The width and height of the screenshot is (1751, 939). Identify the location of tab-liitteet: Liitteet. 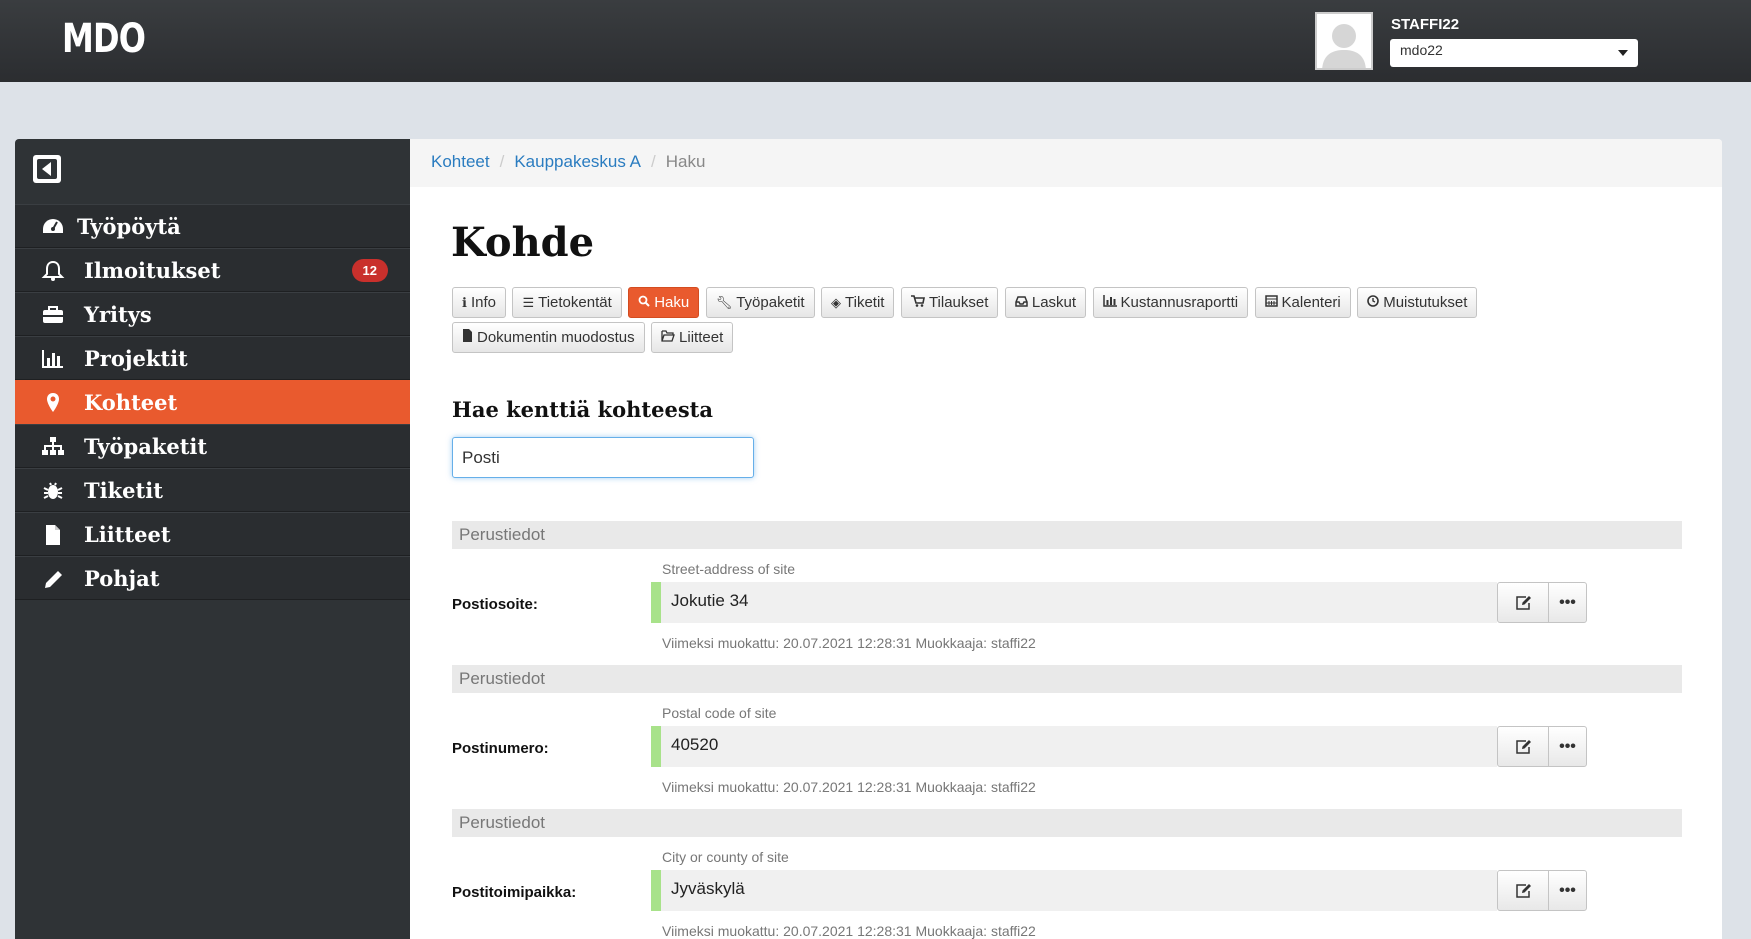
(692, 337).